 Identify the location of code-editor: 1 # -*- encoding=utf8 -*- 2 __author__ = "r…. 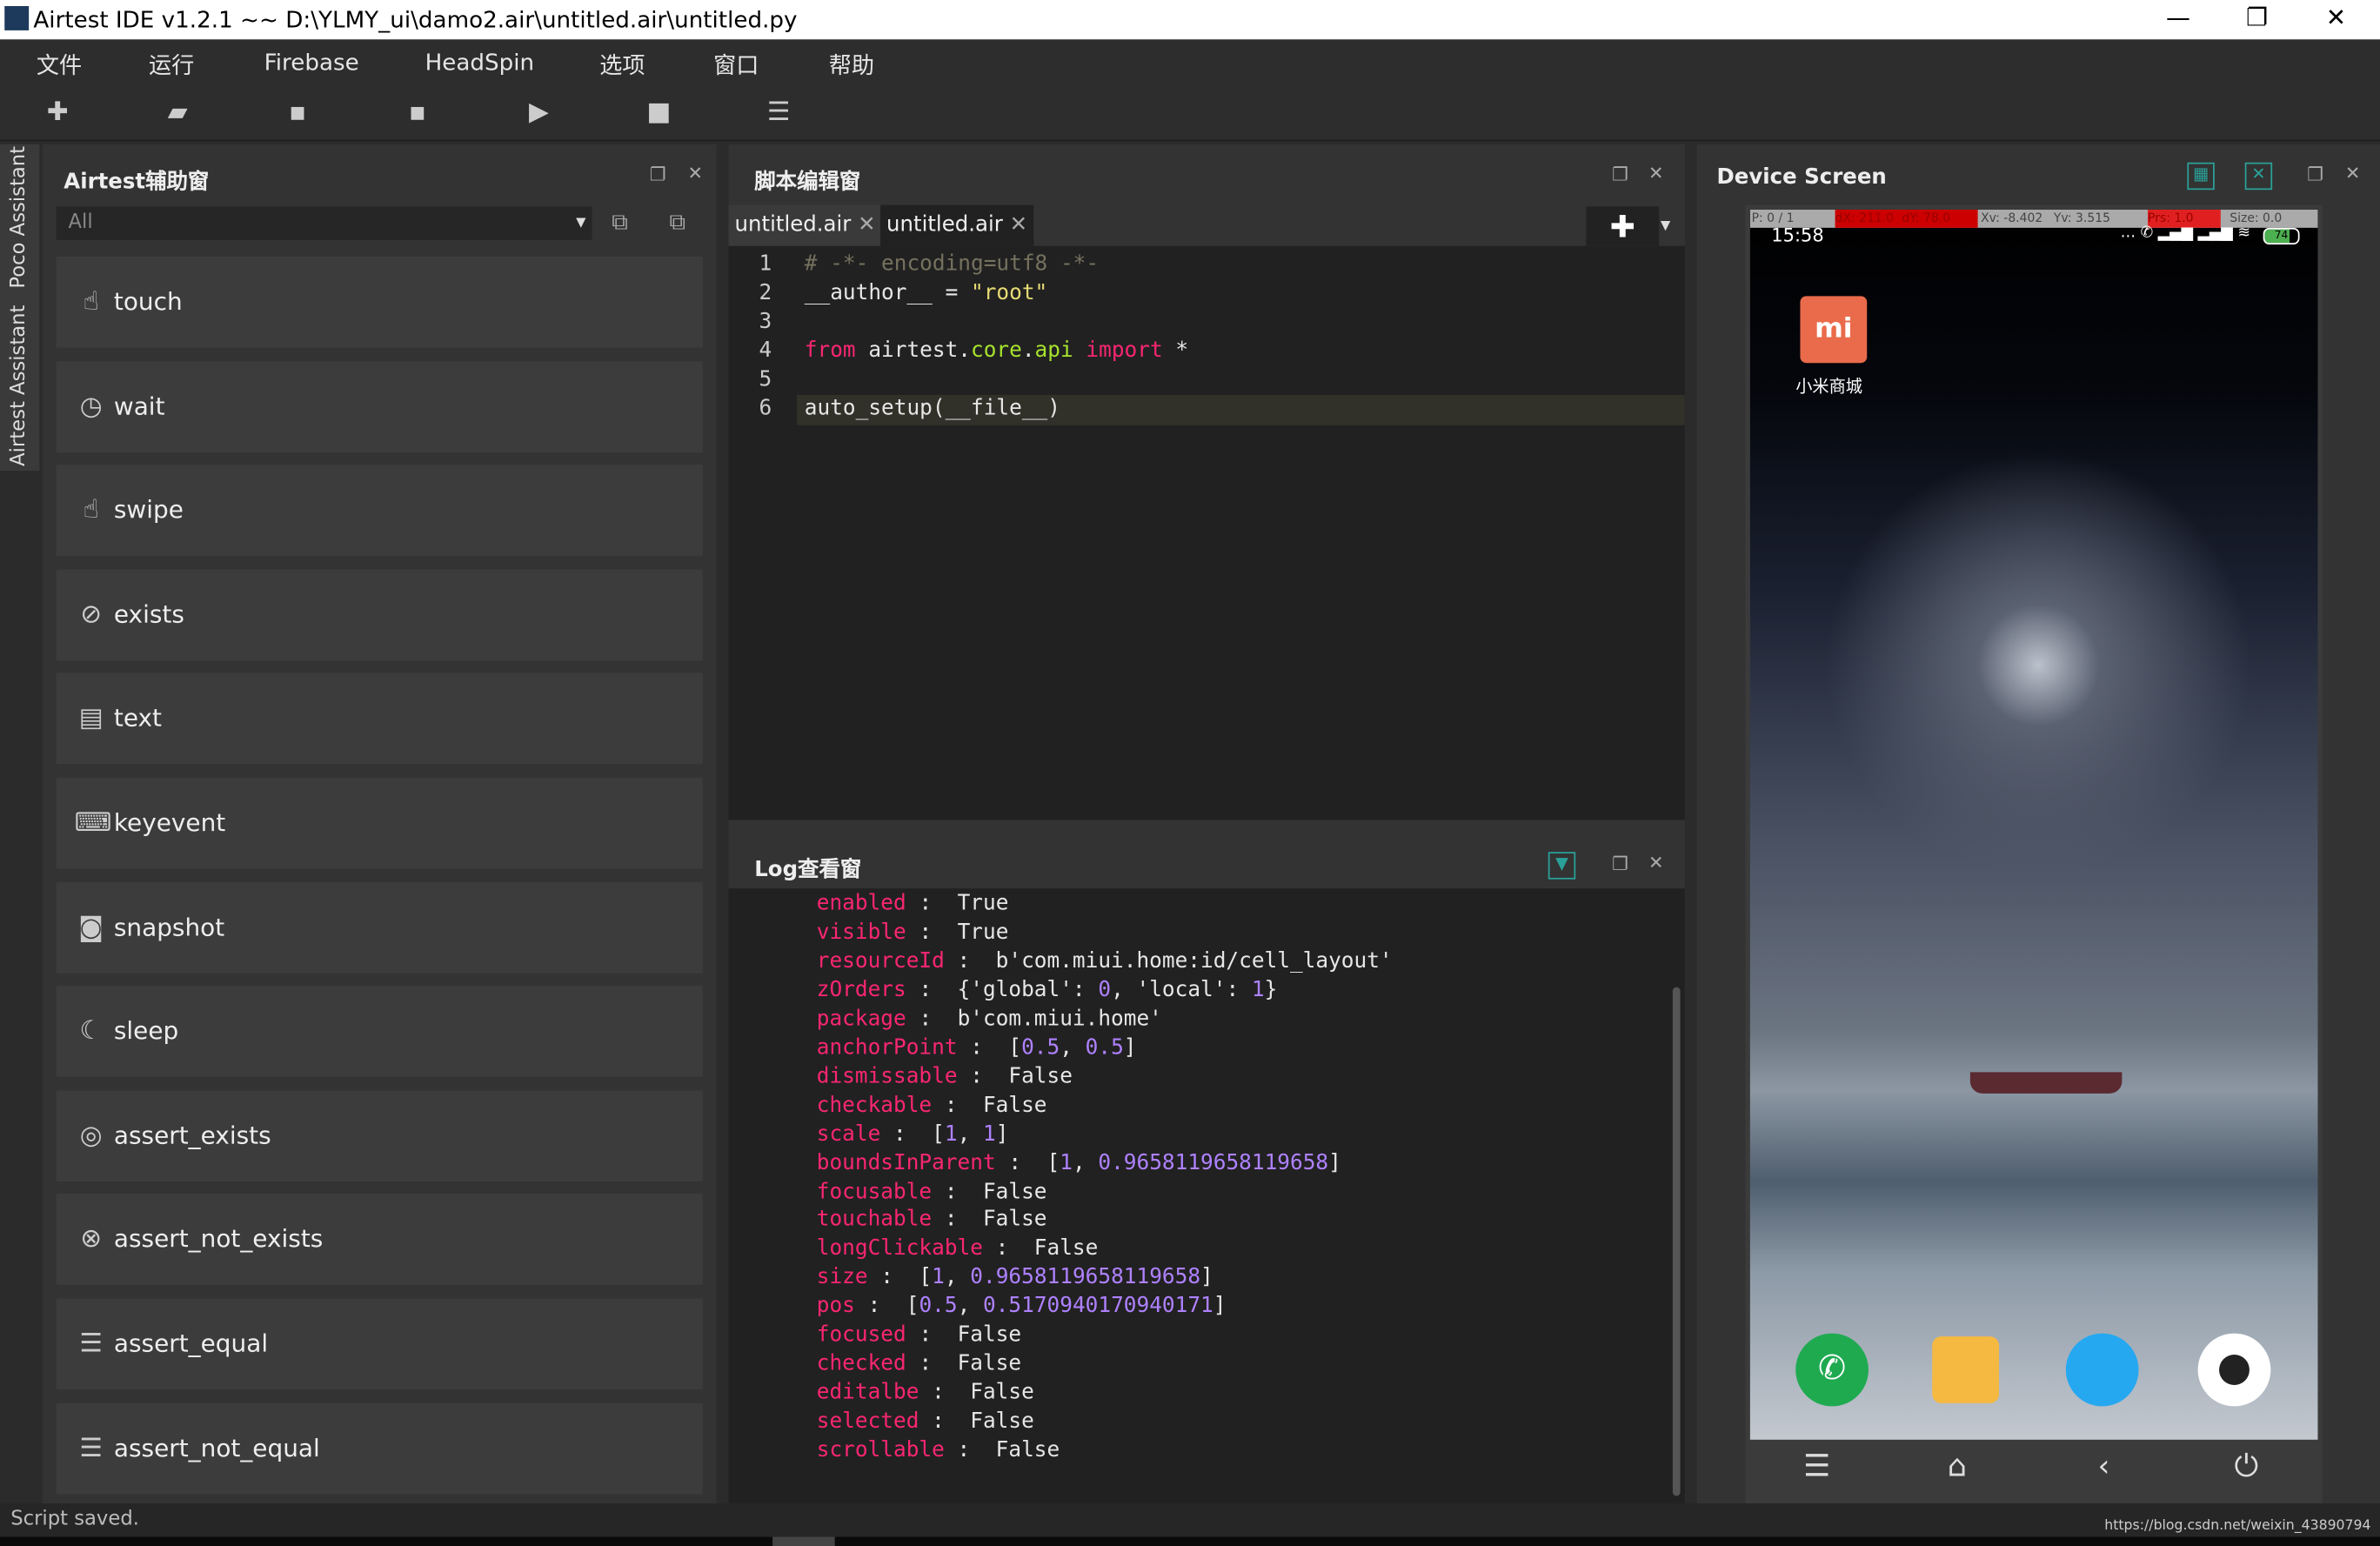
(1206, 532).